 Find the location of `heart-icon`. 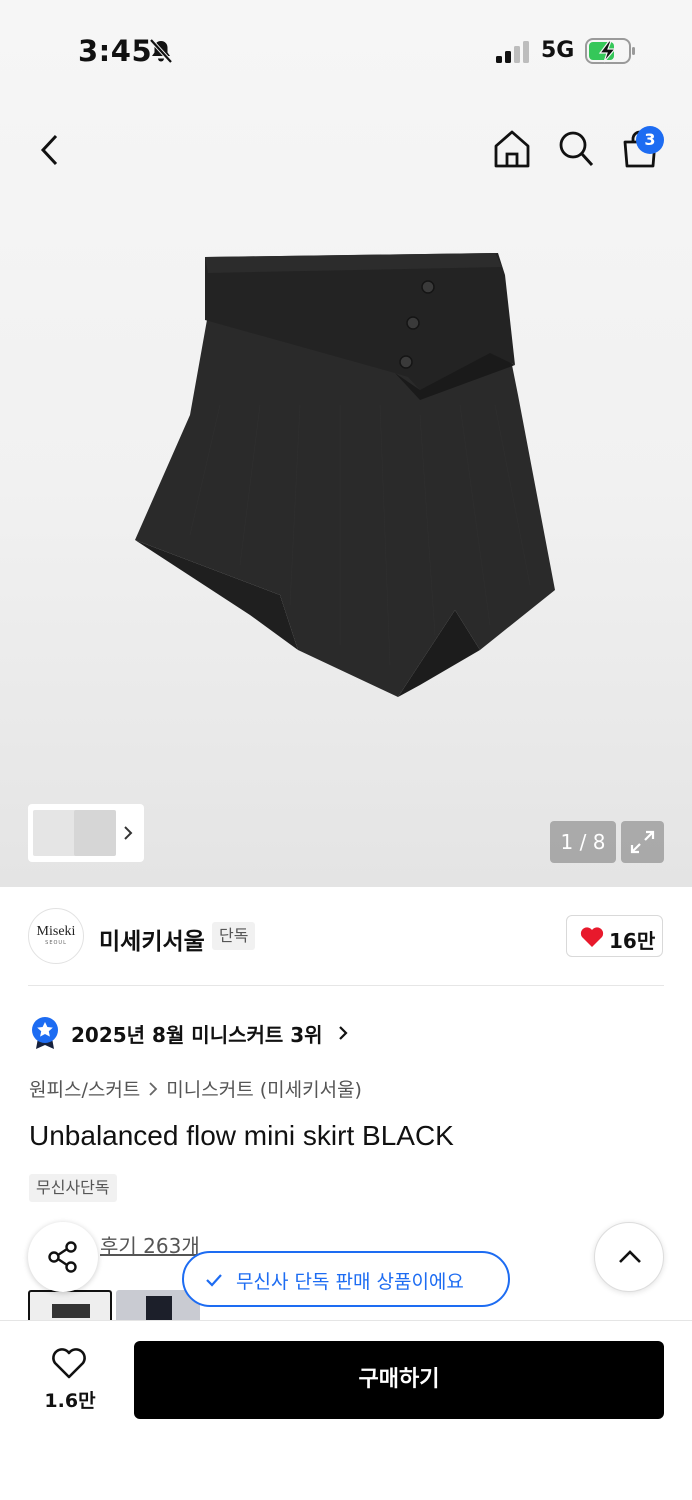

heart-icon is located at coordinates (592, 937).